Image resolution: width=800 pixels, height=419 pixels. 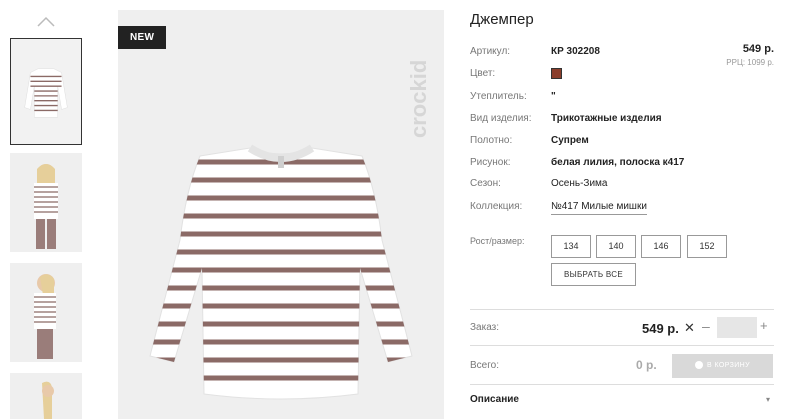 What do you see at coordinates (646, 365) in the screenshot?
I see `total-value: 0 р.` at bounding box center [646, 365].